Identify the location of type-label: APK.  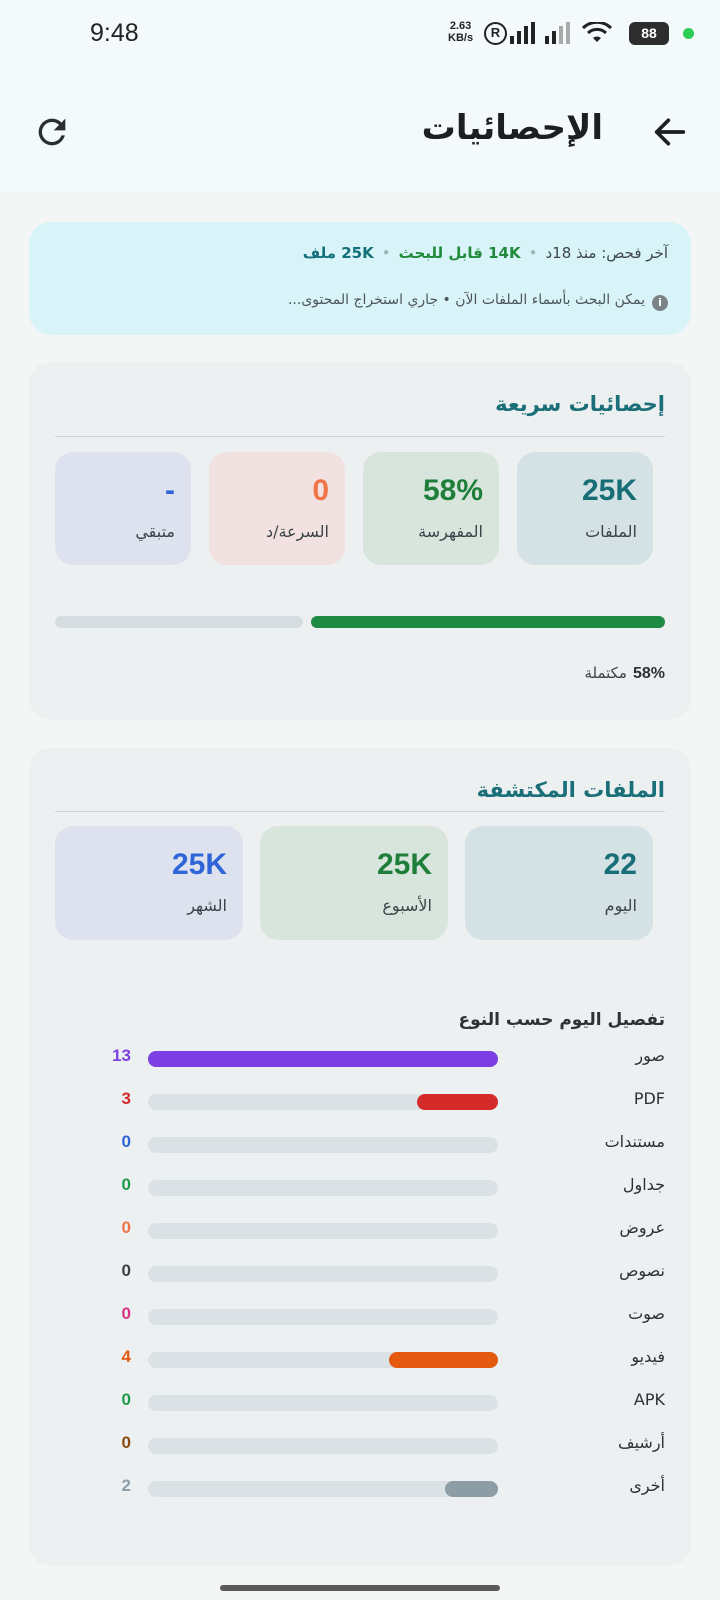
(649, 1399).